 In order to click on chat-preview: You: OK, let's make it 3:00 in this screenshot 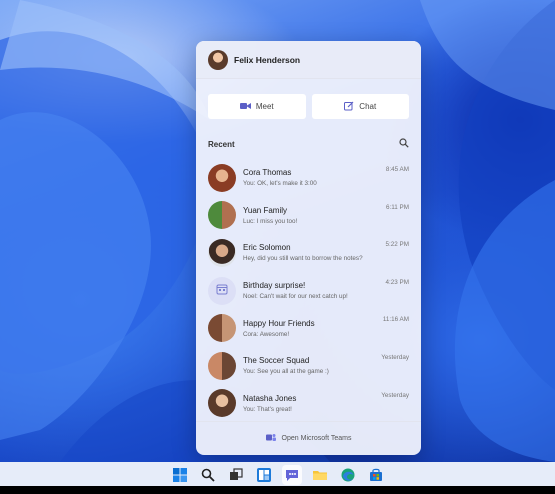, I will do `click(280, 184)`.